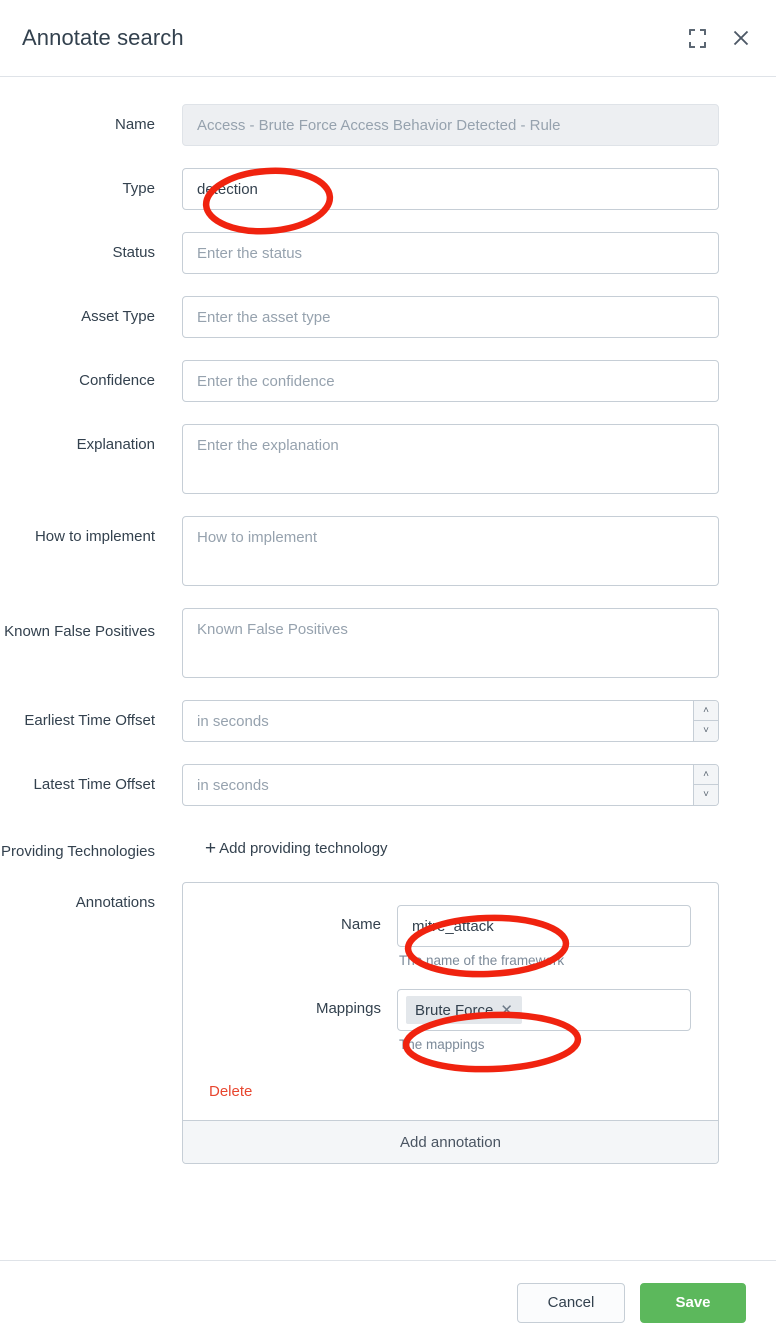 Image resolution: width=776 pixels, height=1344 pixels. What do you see at coordinates (450, 381) in the screenshot?
I see `confidence-input` at bounding box center [450, 381].